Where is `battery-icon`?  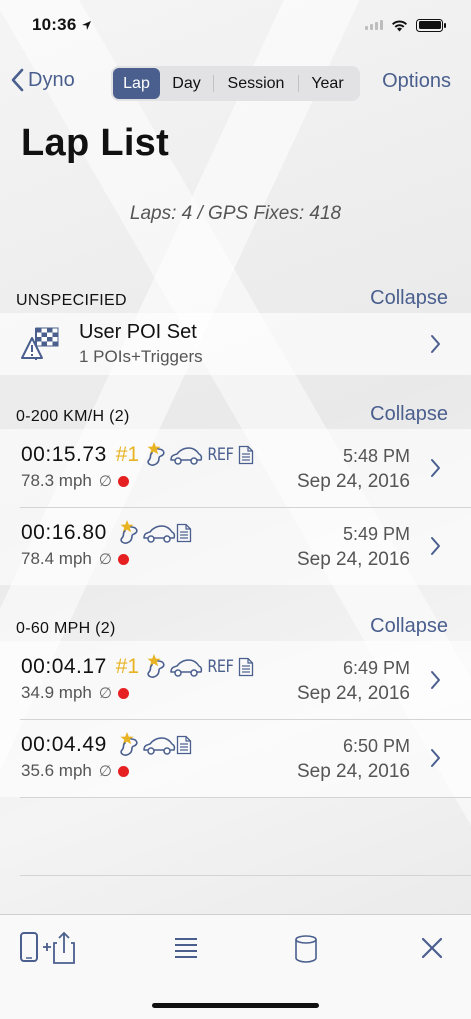
battery-icon is located at coordinates (431, 25).